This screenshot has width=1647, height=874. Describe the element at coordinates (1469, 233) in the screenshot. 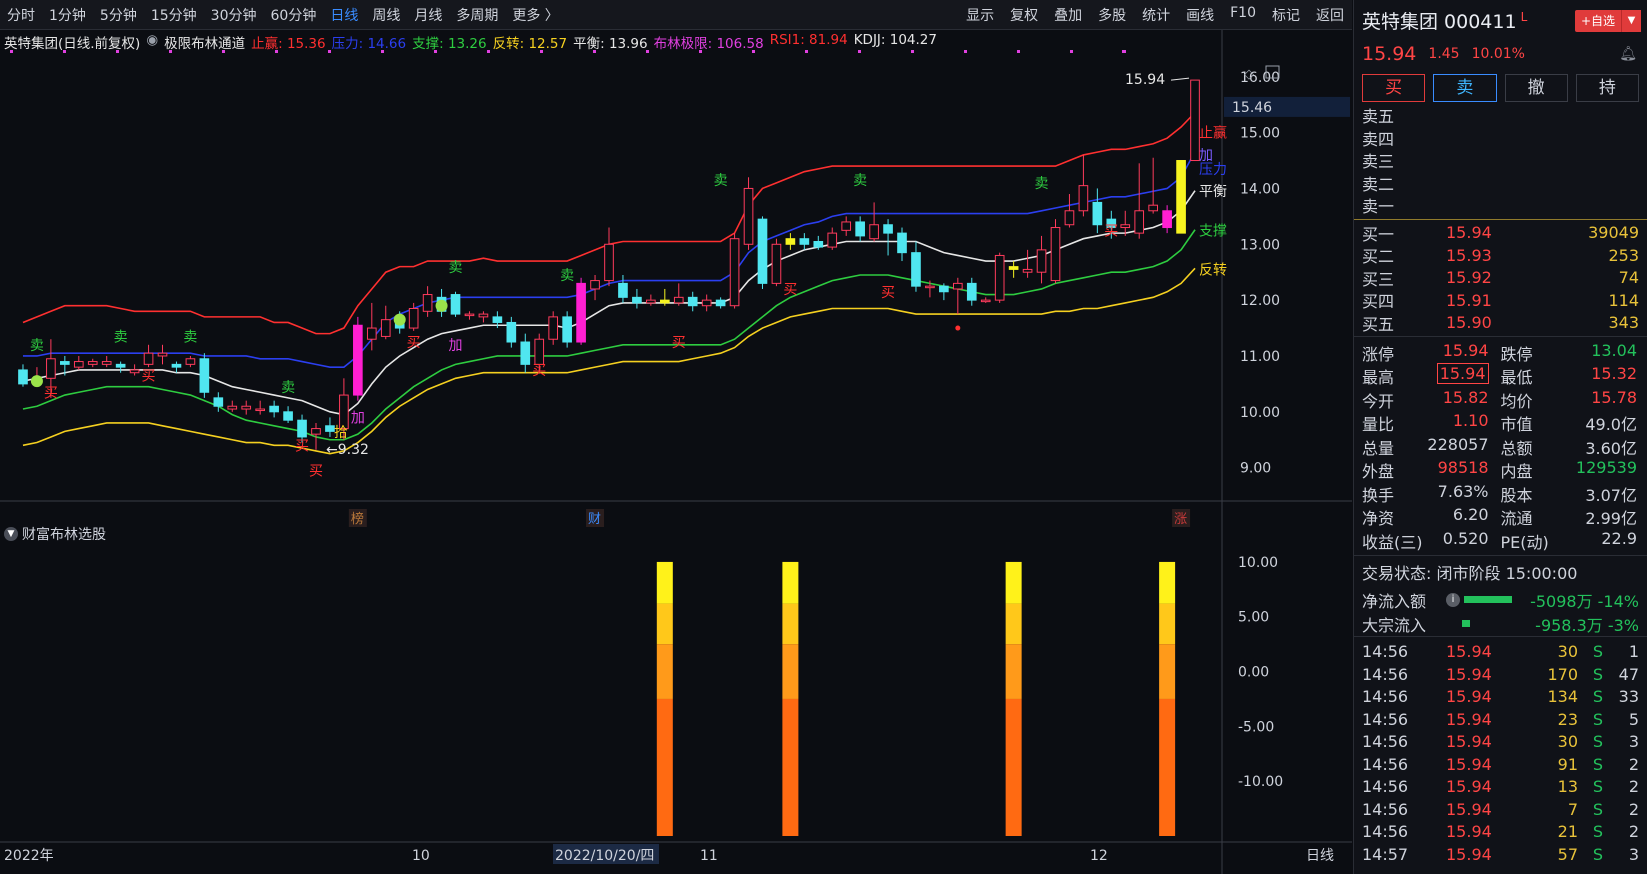

I see `level-price: 15.94` at that location.